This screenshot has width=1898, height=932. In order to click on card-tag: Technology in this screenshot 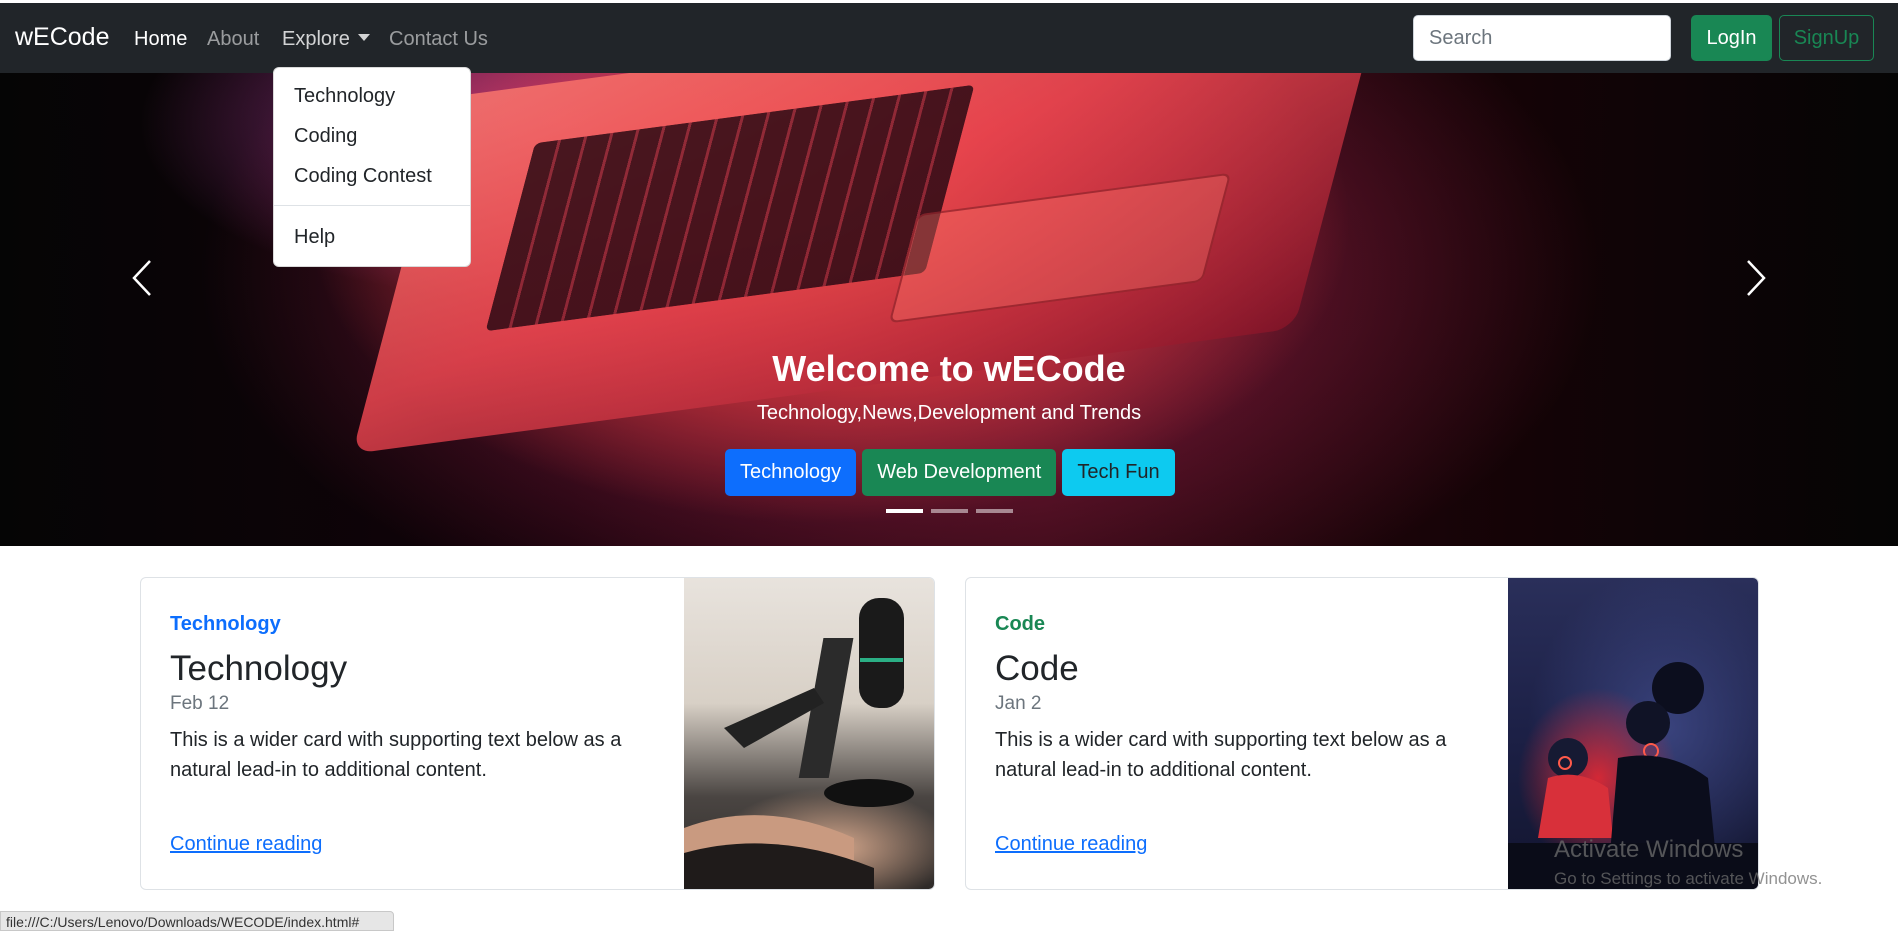, I will do `click(225, 624)`.